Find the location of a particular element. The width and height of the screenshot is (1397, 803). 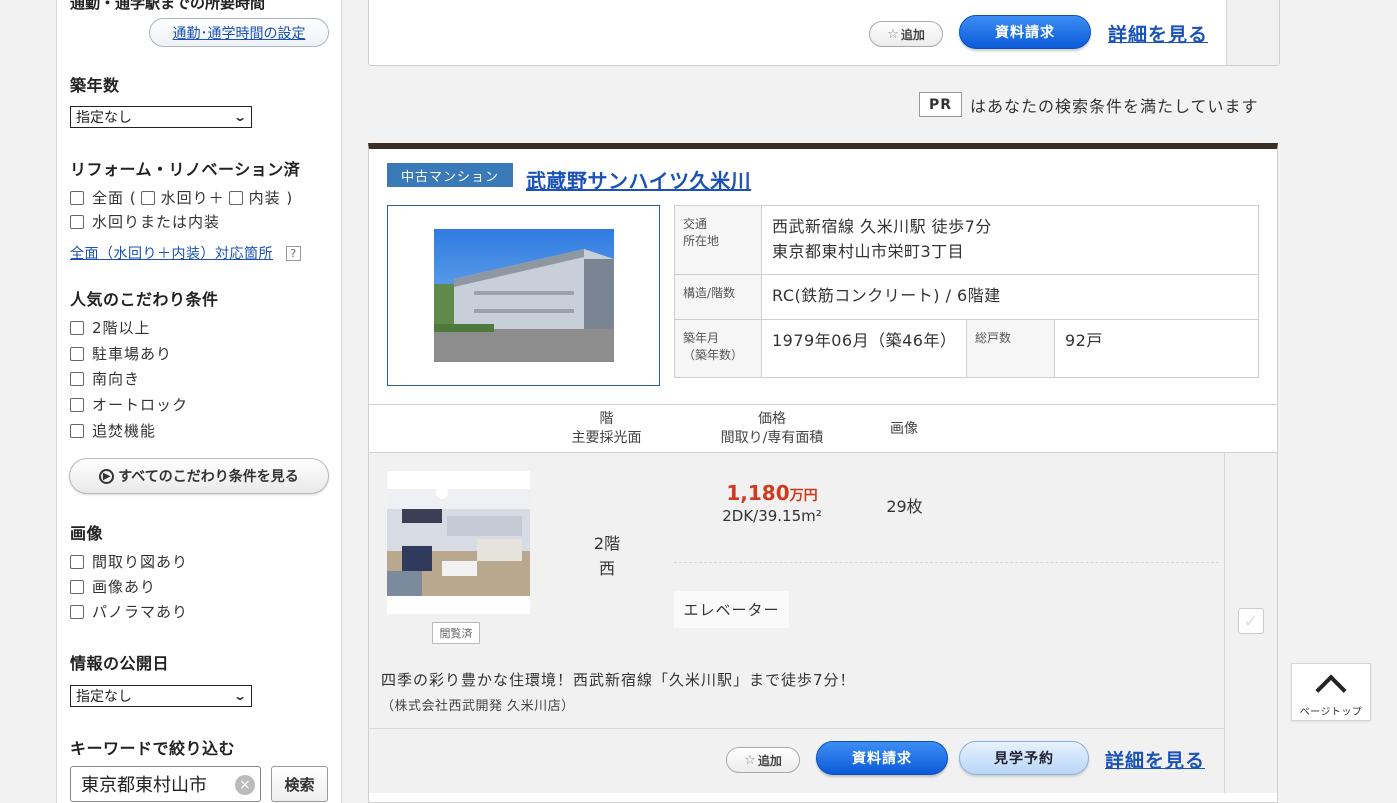

published-date-select: 指定なし ⌄ is located at coordinates (161, 696).